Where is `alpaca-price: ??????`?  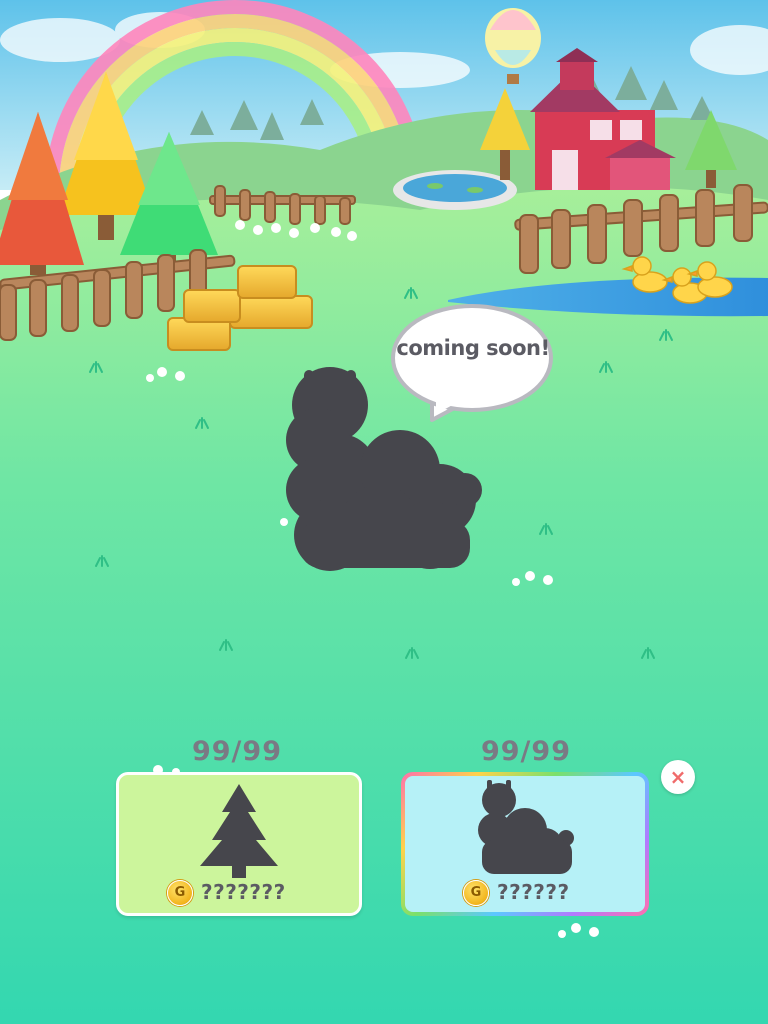 alpaca-price: ?????? is located at coordinates (533, 892).